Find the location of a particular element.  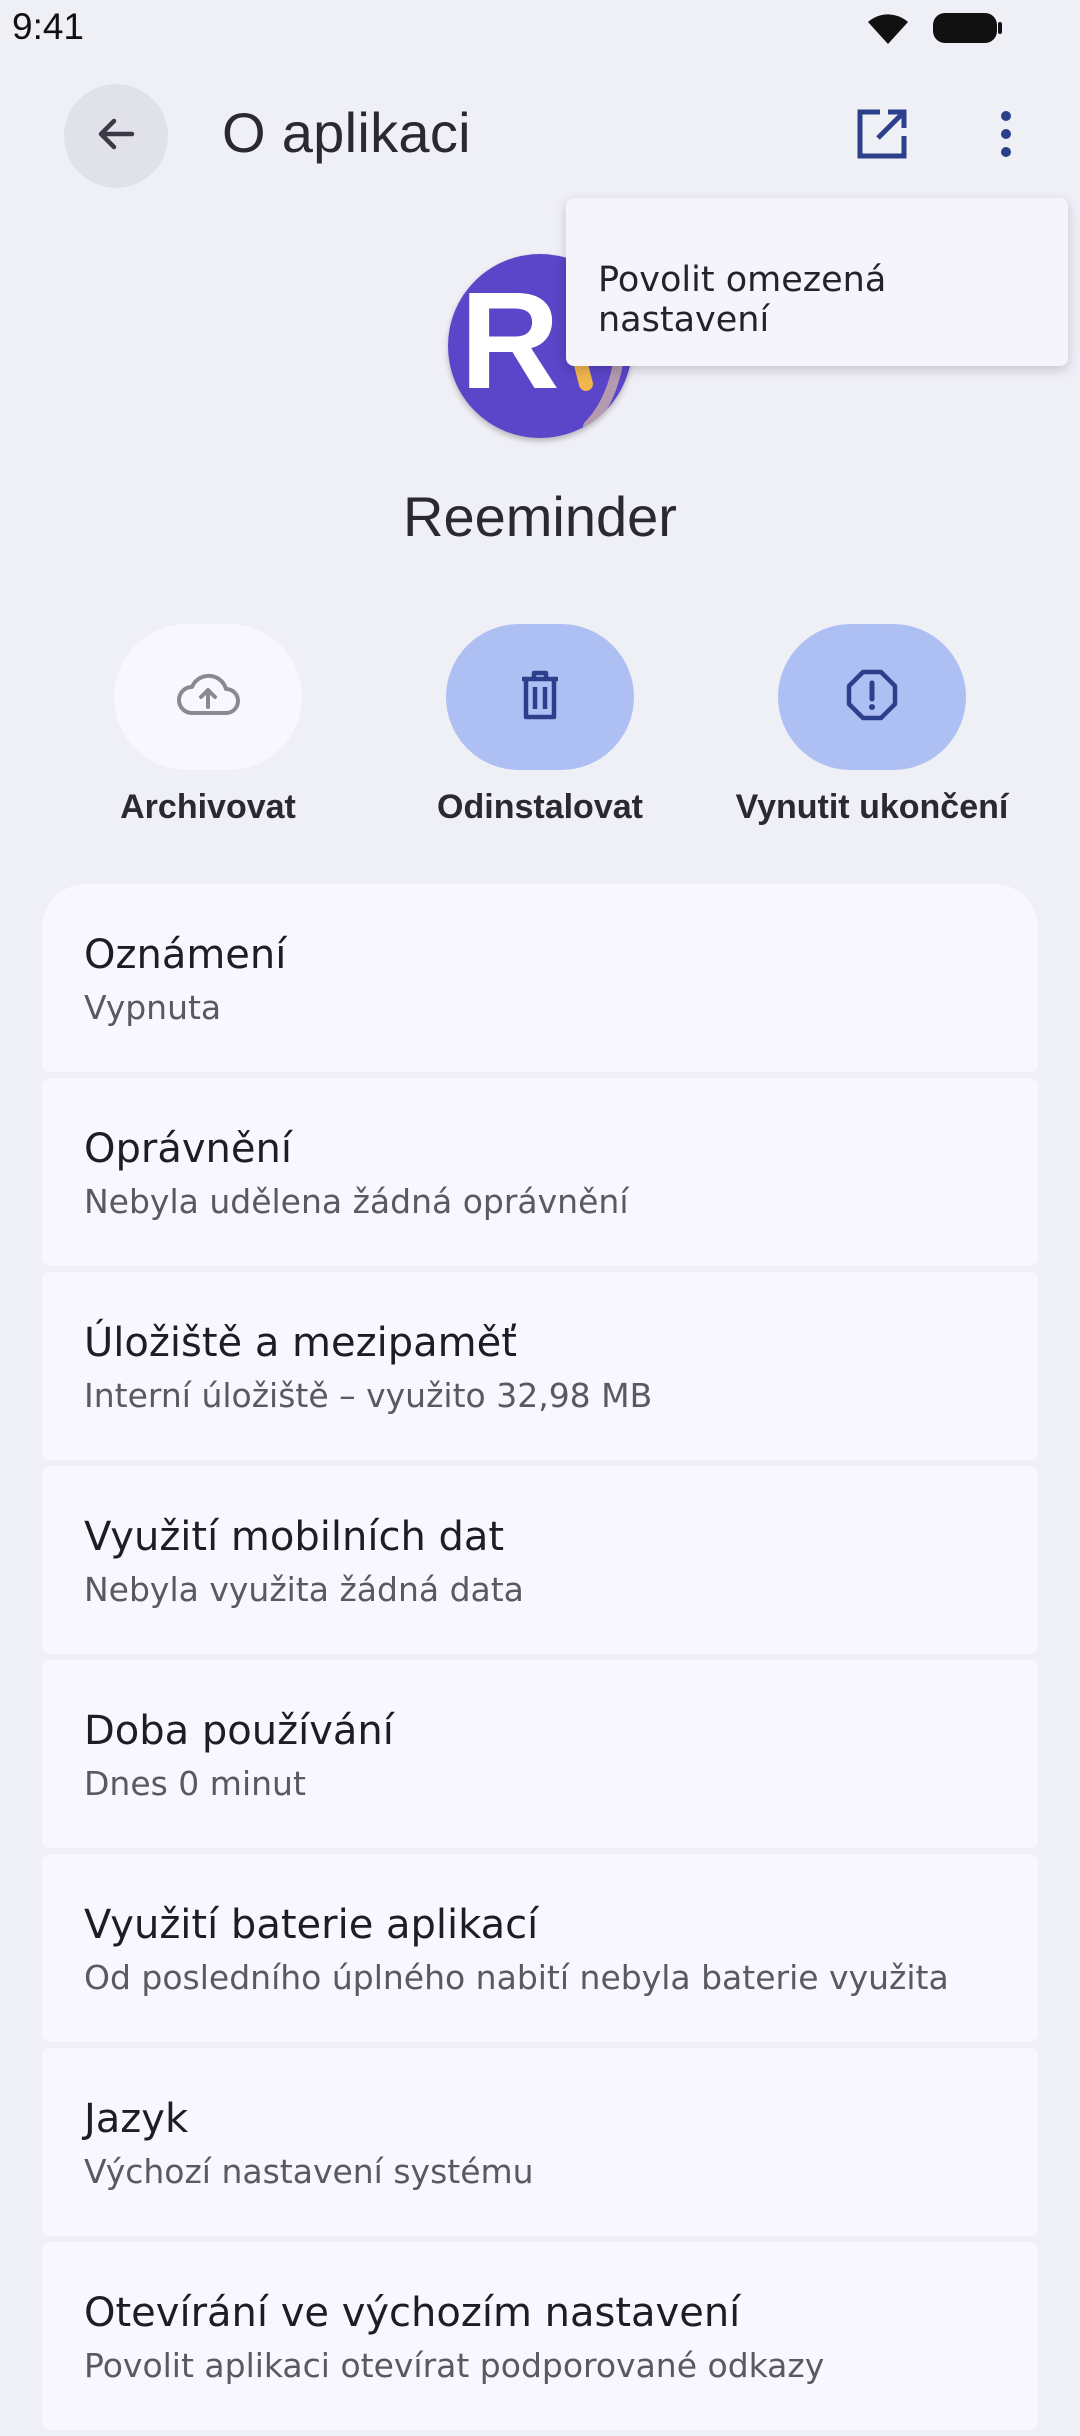

setting-title: Úložiště a mezipaměť is located at coordinates (300, 1343).